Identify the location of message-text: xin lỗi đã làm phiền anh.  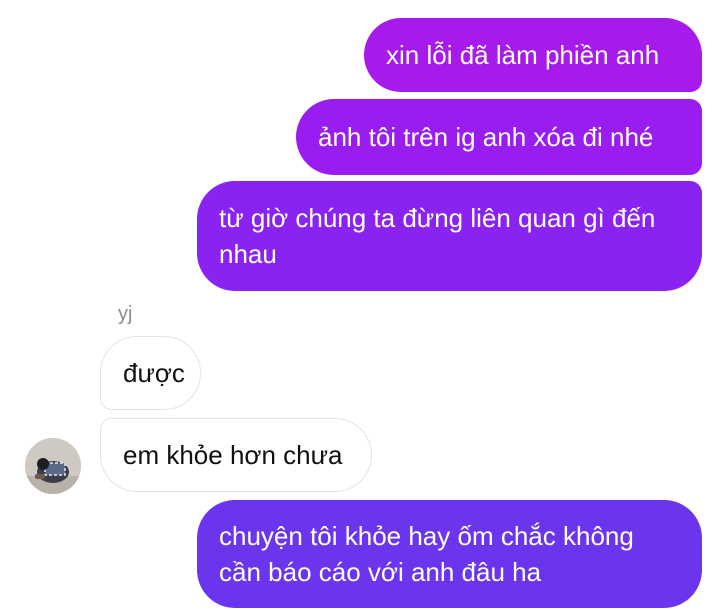
(523, 55).